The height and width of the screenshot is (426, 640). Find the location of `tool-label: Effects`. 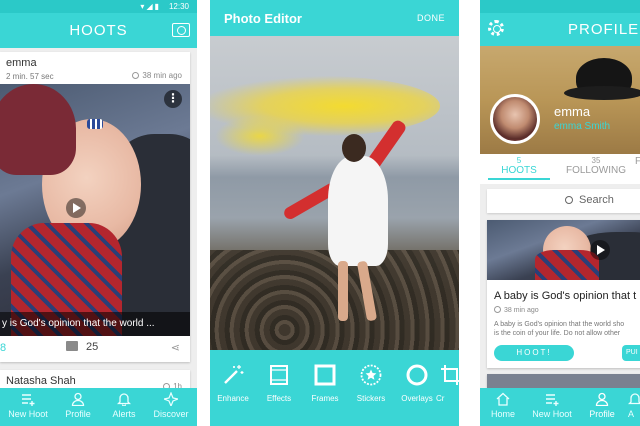

tool-label: Effects is located at coordinates (279, 398).